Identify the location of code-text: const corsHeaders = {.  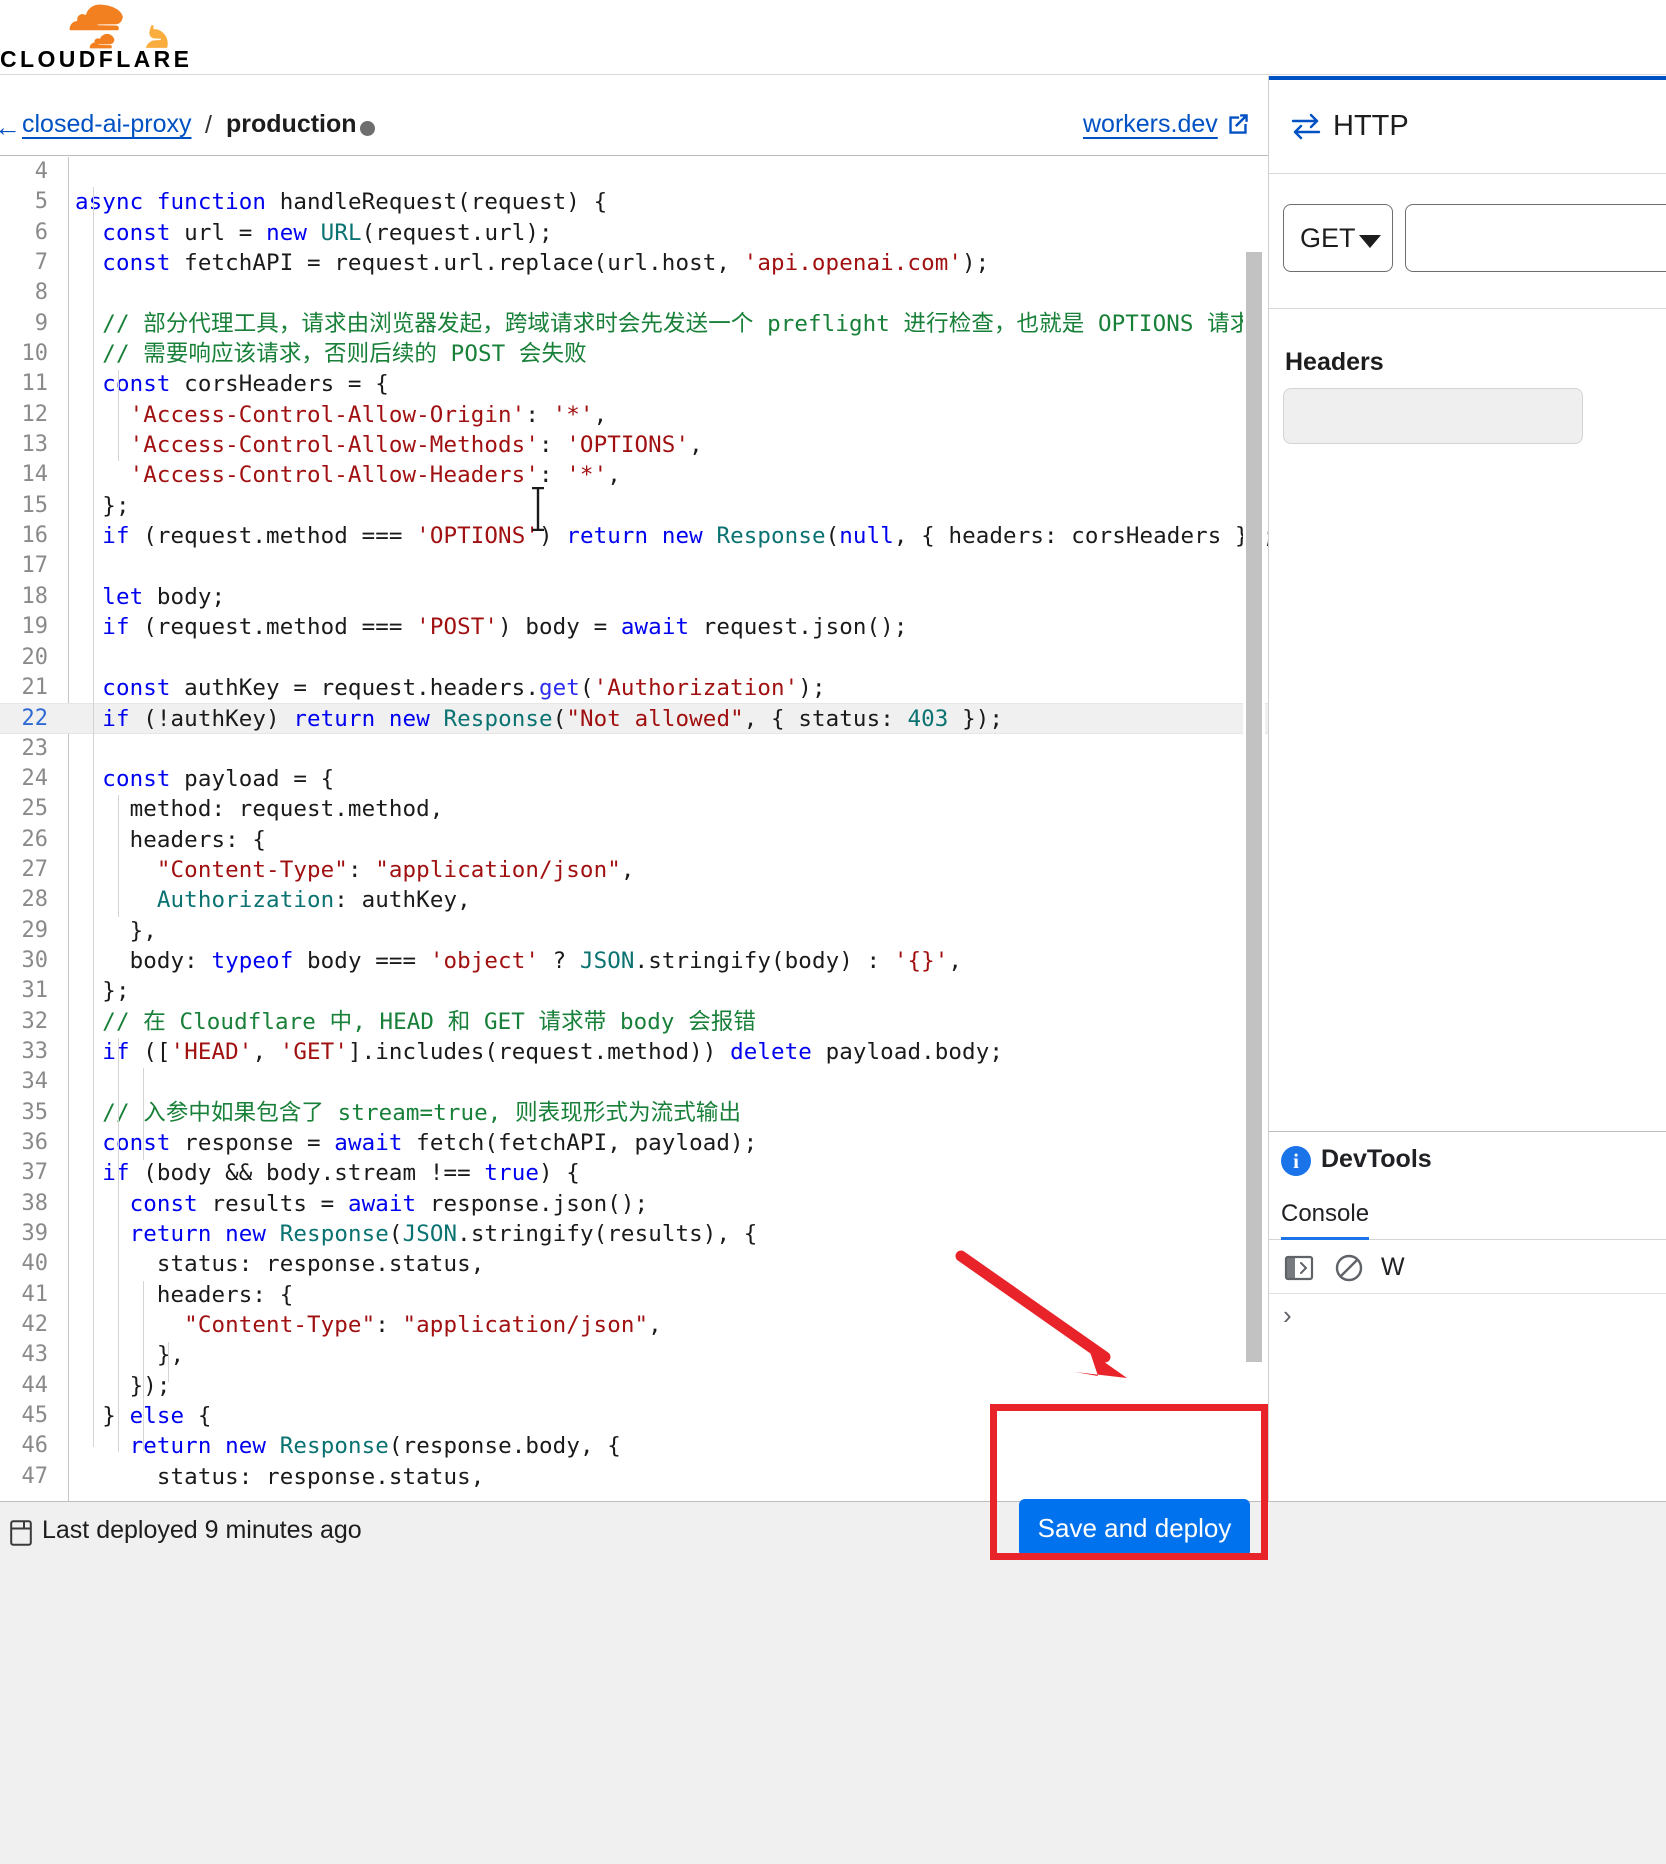
(245, 384).